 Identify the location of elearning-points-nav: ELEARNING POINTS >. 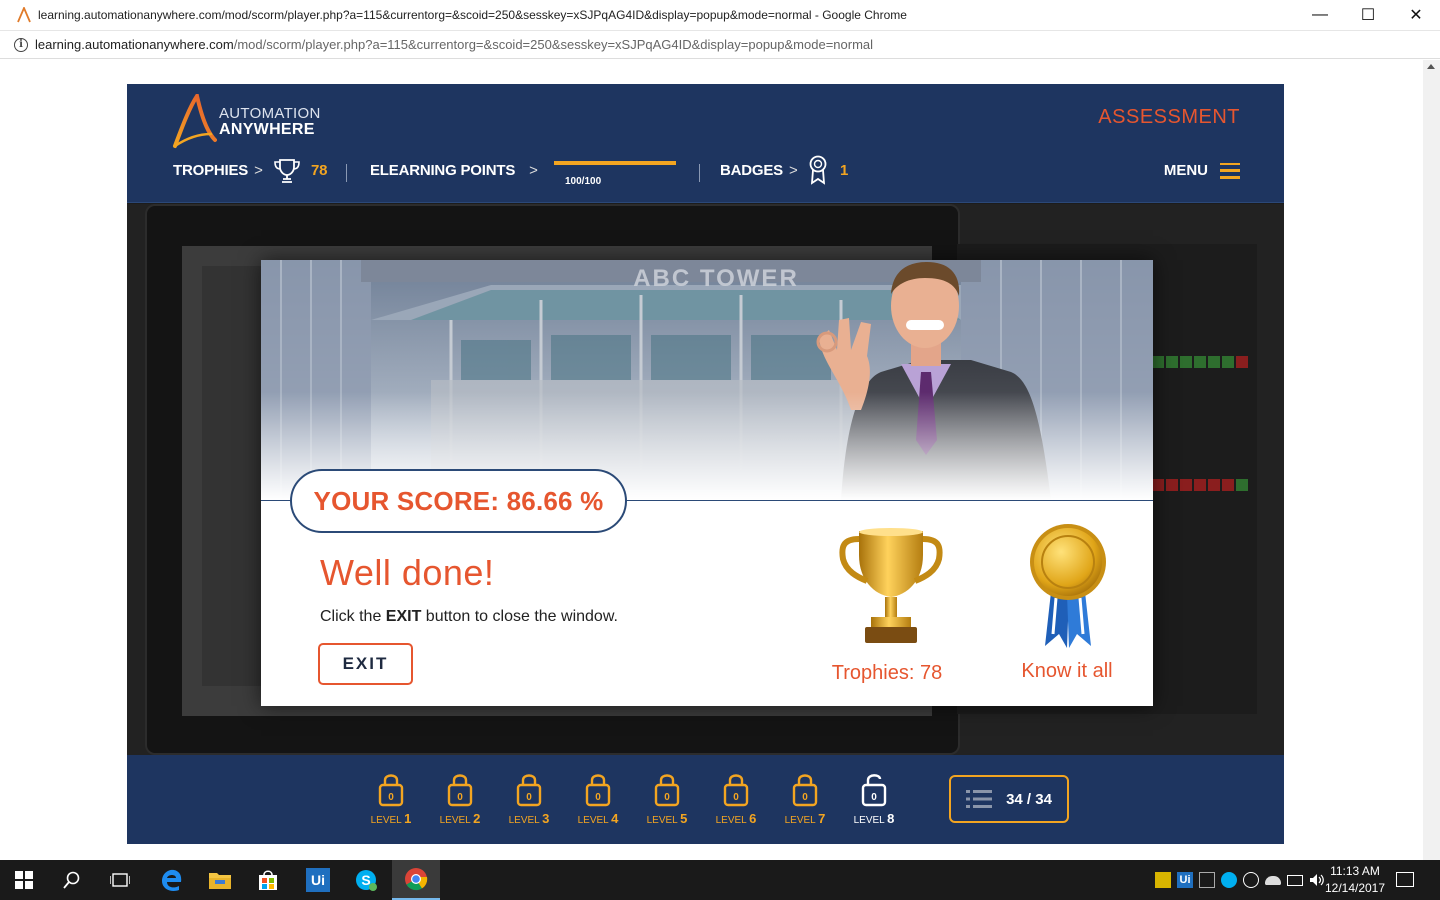
(454, 170).